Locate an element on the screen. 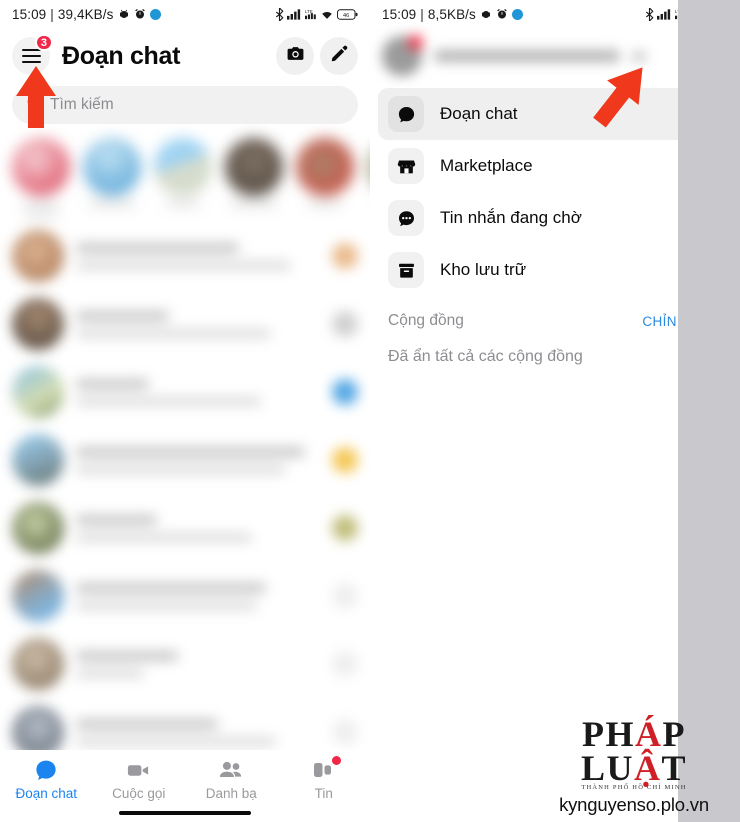 Image resolution: width=740 pixels, height=822 pixels. people-icon is located at coordinates (231, 770).